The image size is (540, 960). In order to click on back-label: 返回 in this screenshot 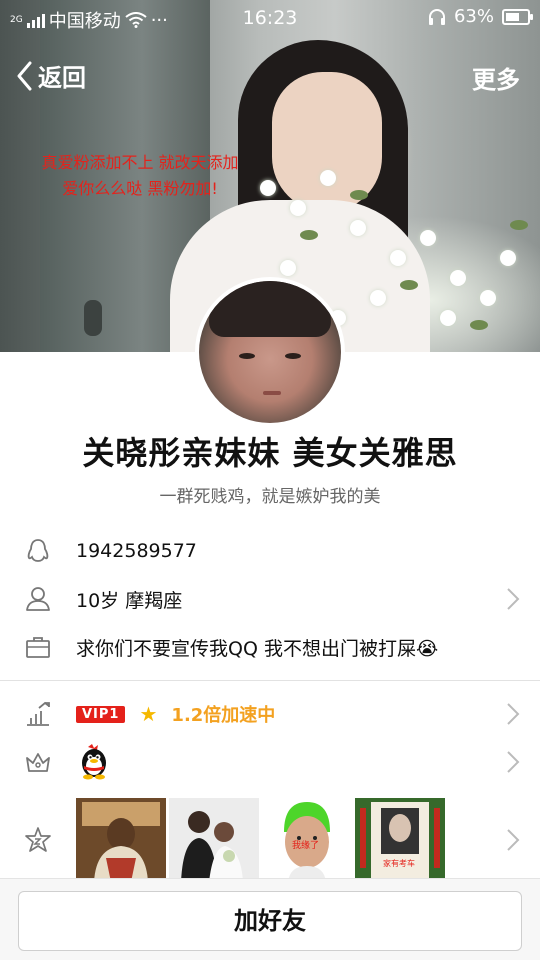, I will do `click(62, 78)`.